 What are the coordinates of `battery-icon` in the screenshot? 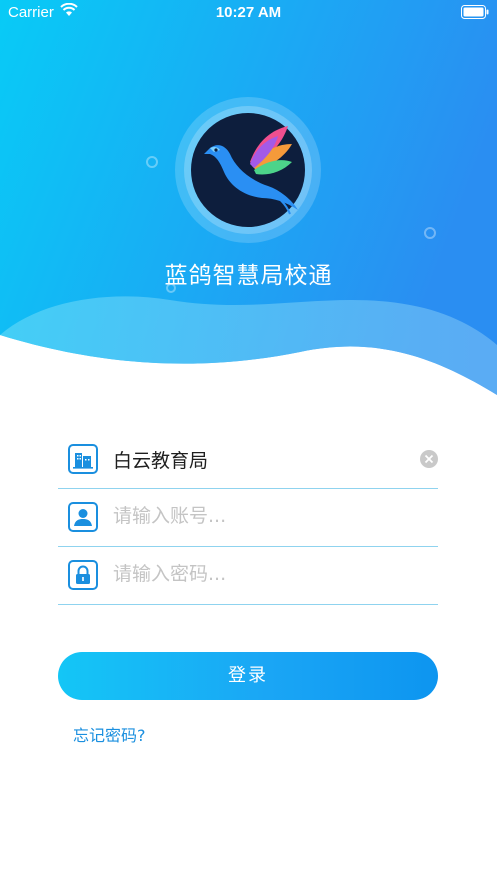 It's located at (475, 14).